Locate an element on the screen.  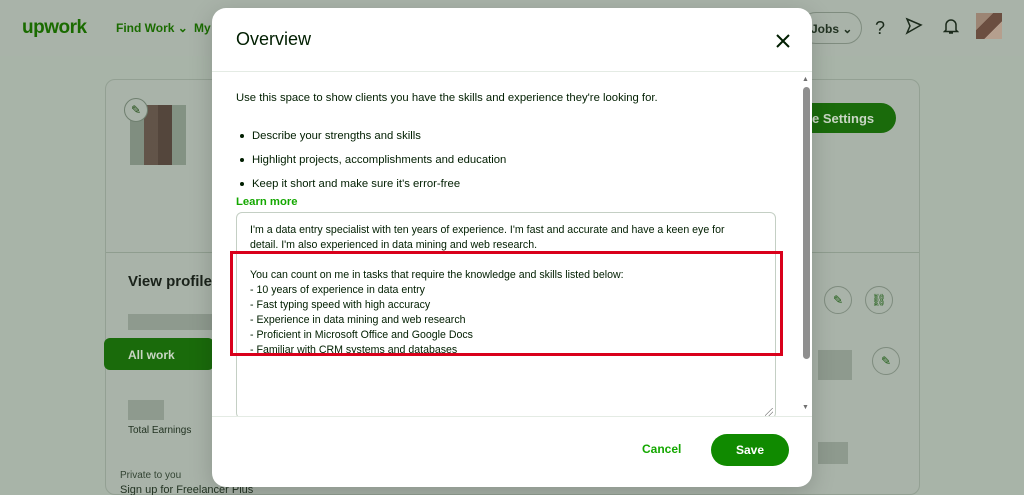
blurred-block is located at coordinates (835, 365).